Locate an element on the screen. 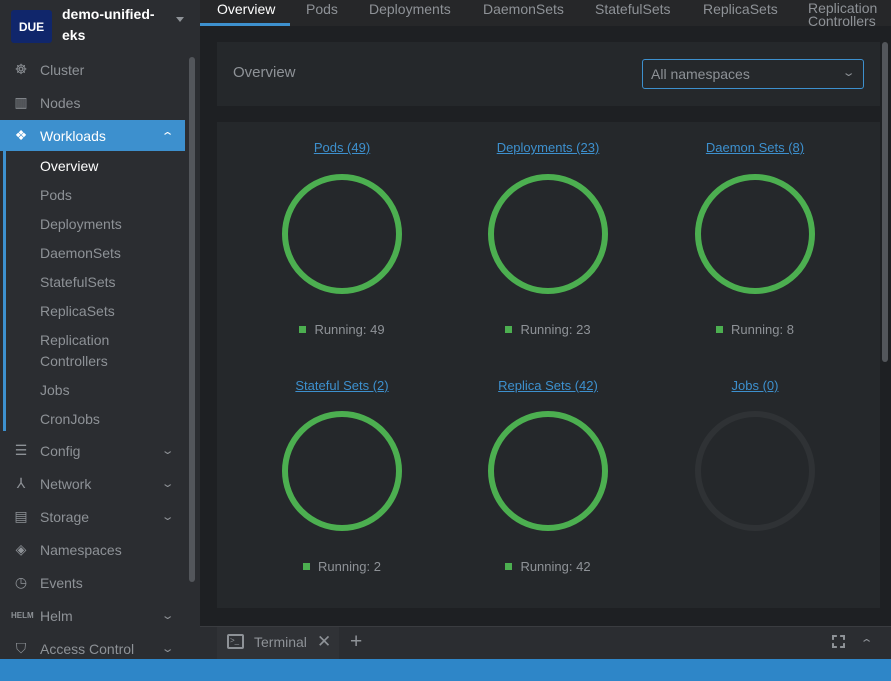 Image resolution: width=891 pixels, height=681 pixels. shield-icon: ⛉ is located at coordinates (21, 648).